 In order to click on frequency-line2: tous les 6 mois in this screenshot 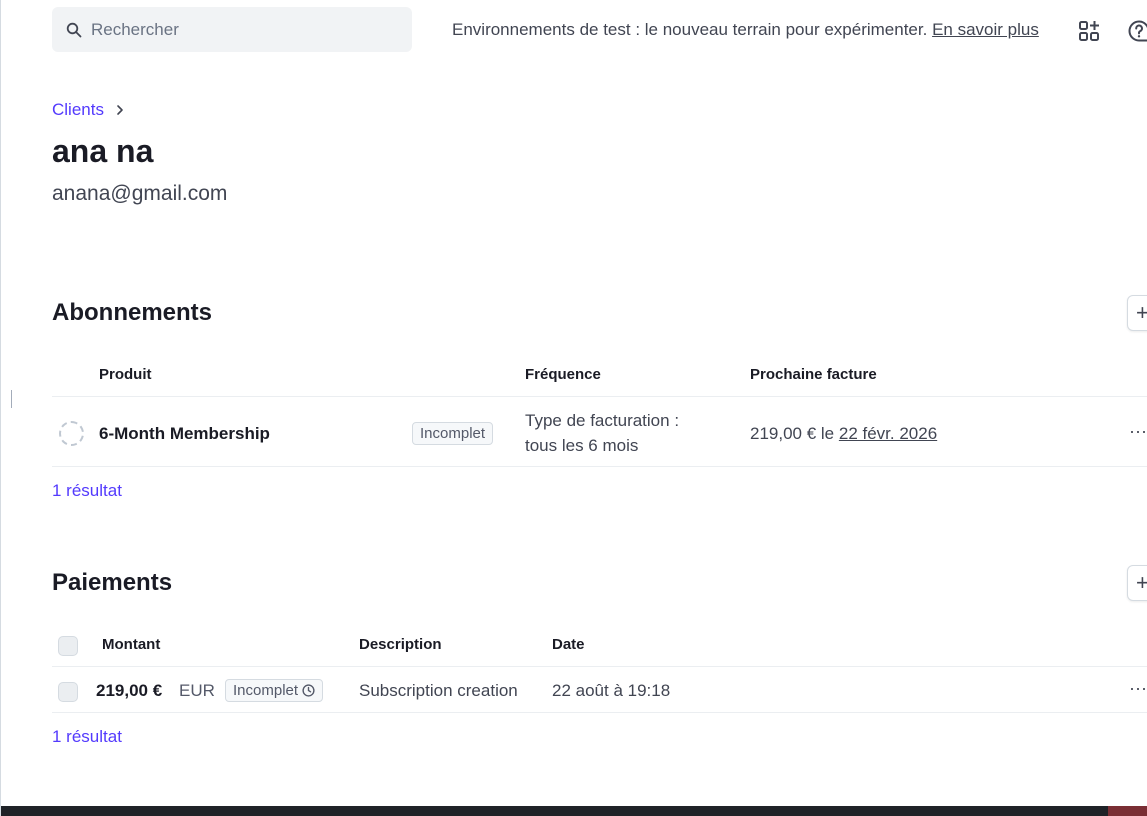, I will do `click(582, 445)`.